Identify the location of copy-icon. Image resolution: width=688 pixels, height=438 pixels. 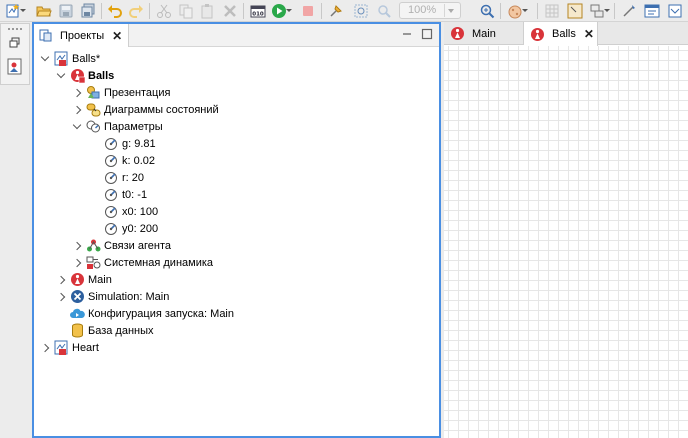
(186, 11).